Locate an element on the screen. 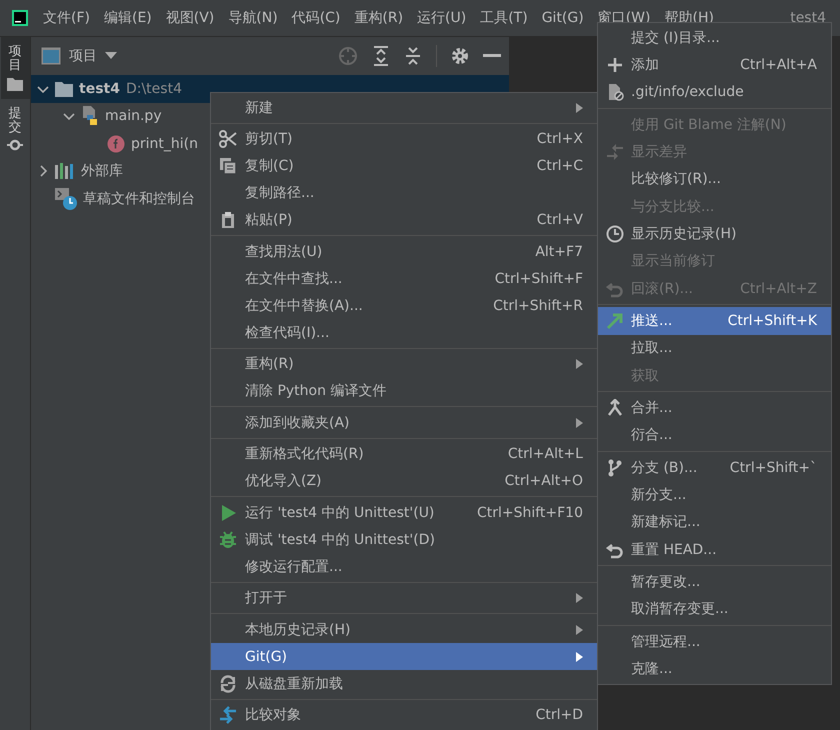 The image size is (840, 730). window-title: test4 is located at coordinates (808, 18).